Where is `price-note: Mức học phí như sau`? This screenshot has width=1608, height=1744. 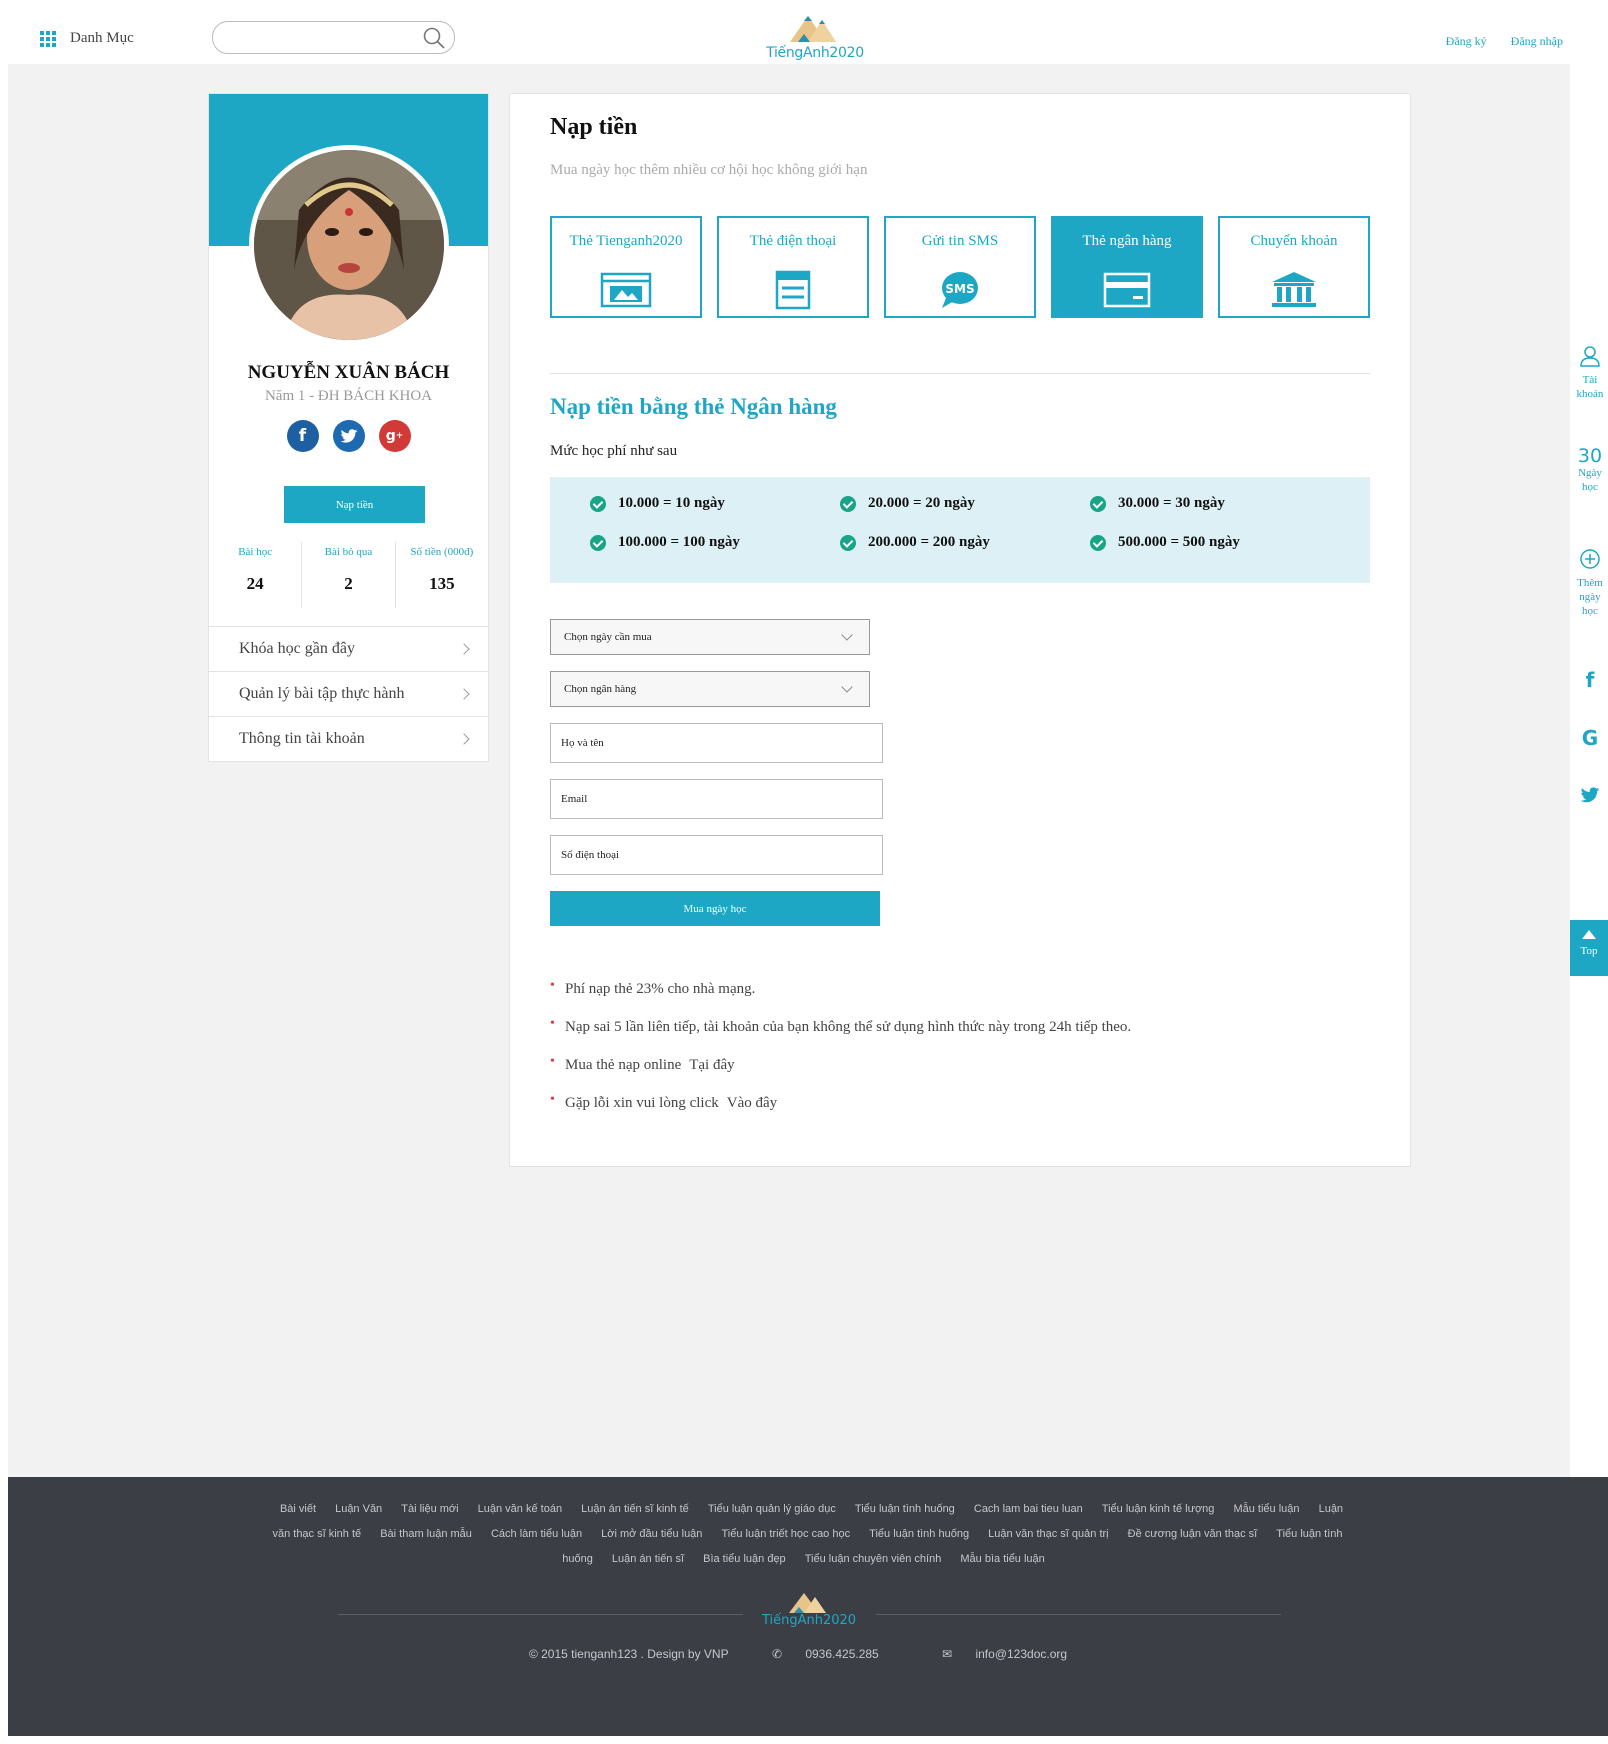
price-note: Mức học phí như sau is located at coordinates (614, 451).